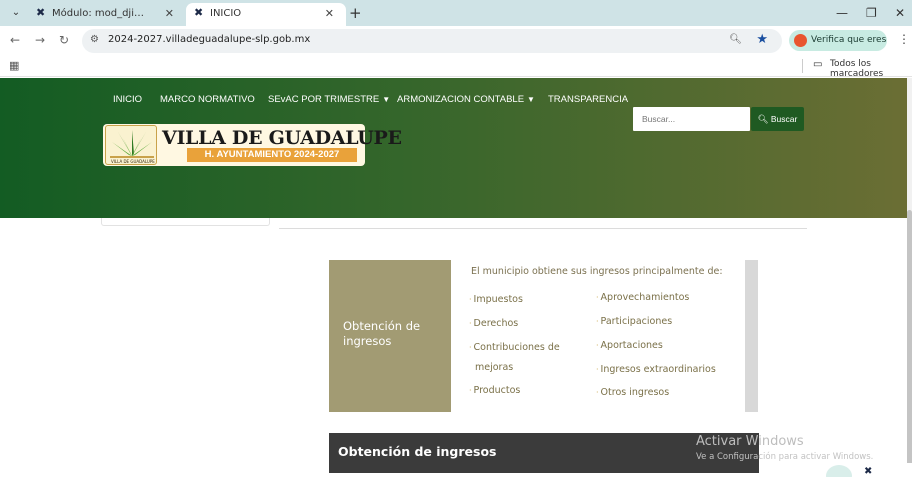 Image resolution: width=912 pixels, height=477 pixels. Describe the element at coordinates (750, 441) in the screenshot. I see `windows-watermark-title: Activar Windows` at that location.